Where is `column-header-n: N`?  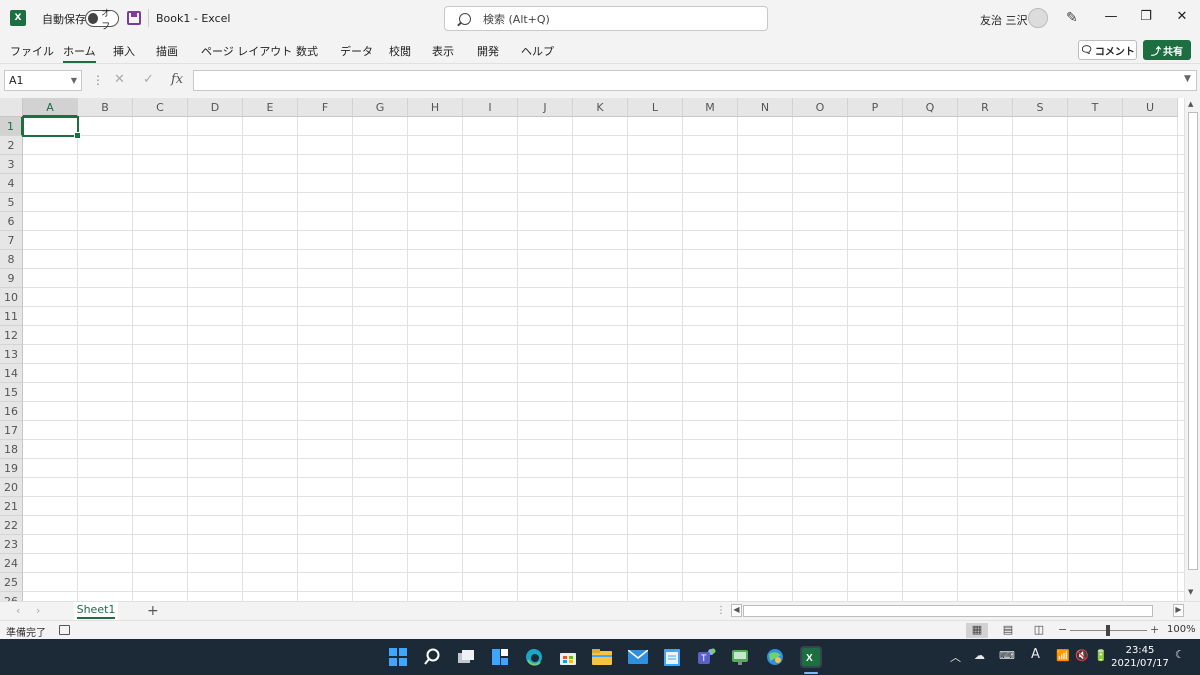
column-header-n: N is located at coordinates (765, 107).